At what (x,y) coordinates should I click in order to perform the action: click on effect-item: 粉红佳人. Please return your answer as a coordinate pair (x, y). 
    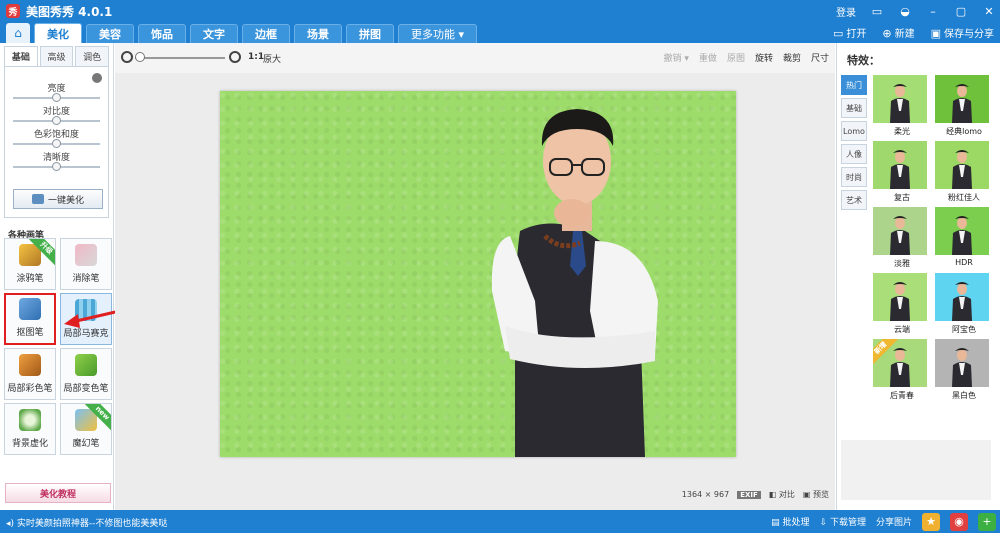
    Looking at the image, I should click on (964, 172).